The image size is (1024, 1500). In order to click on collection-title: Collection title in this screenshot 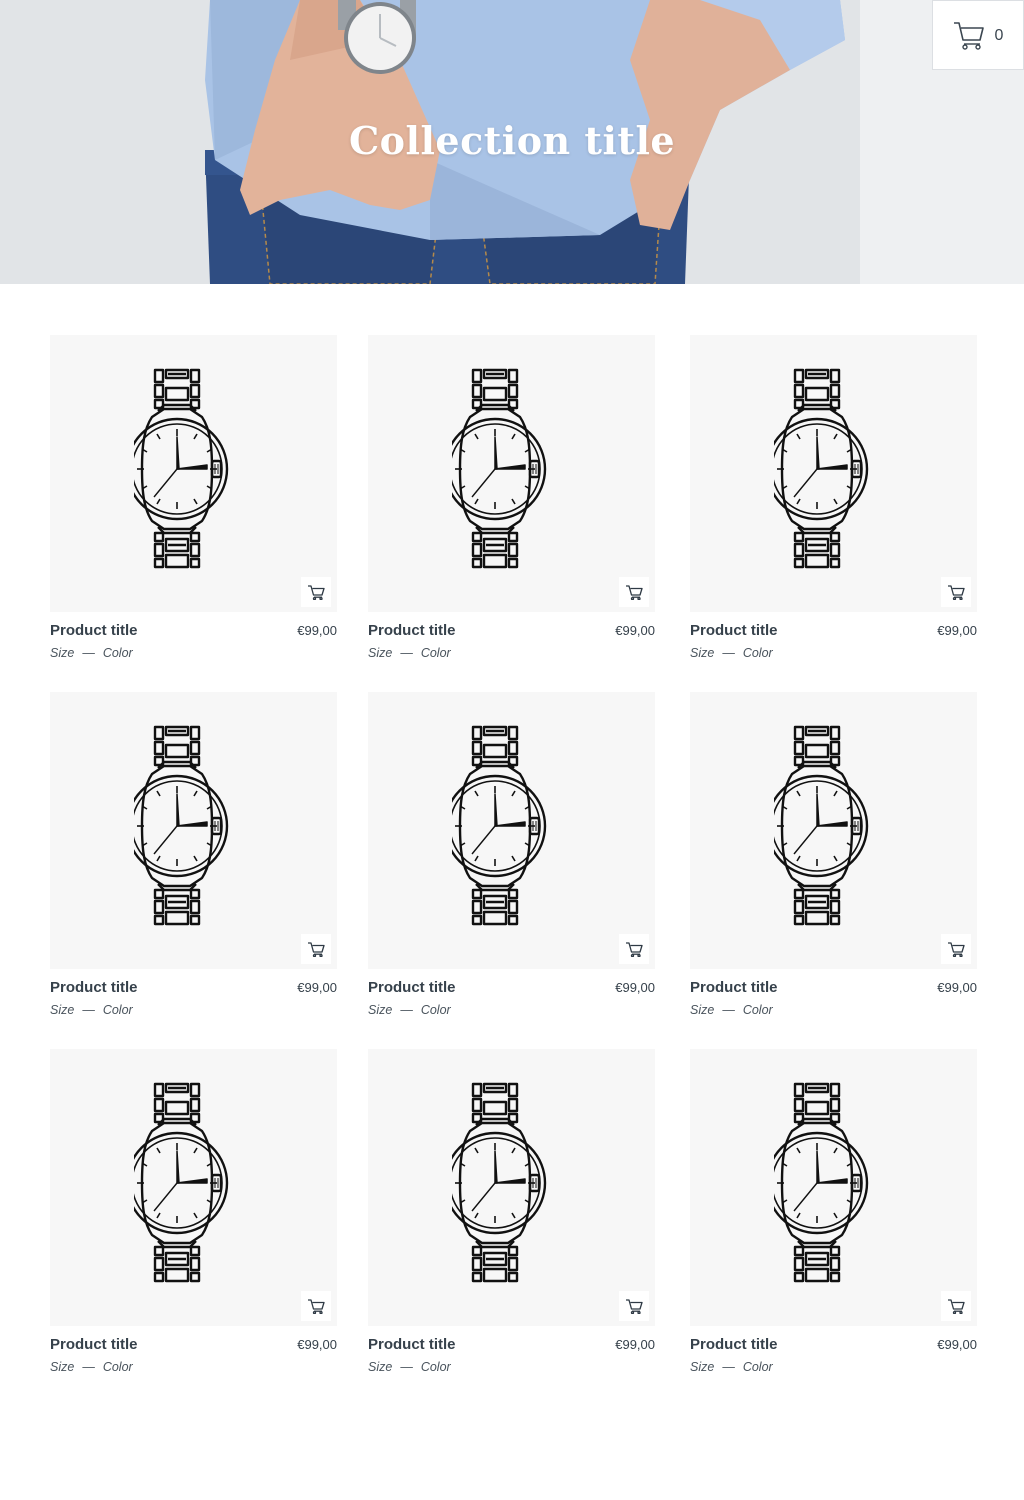, I will do `click(512, 140)`.